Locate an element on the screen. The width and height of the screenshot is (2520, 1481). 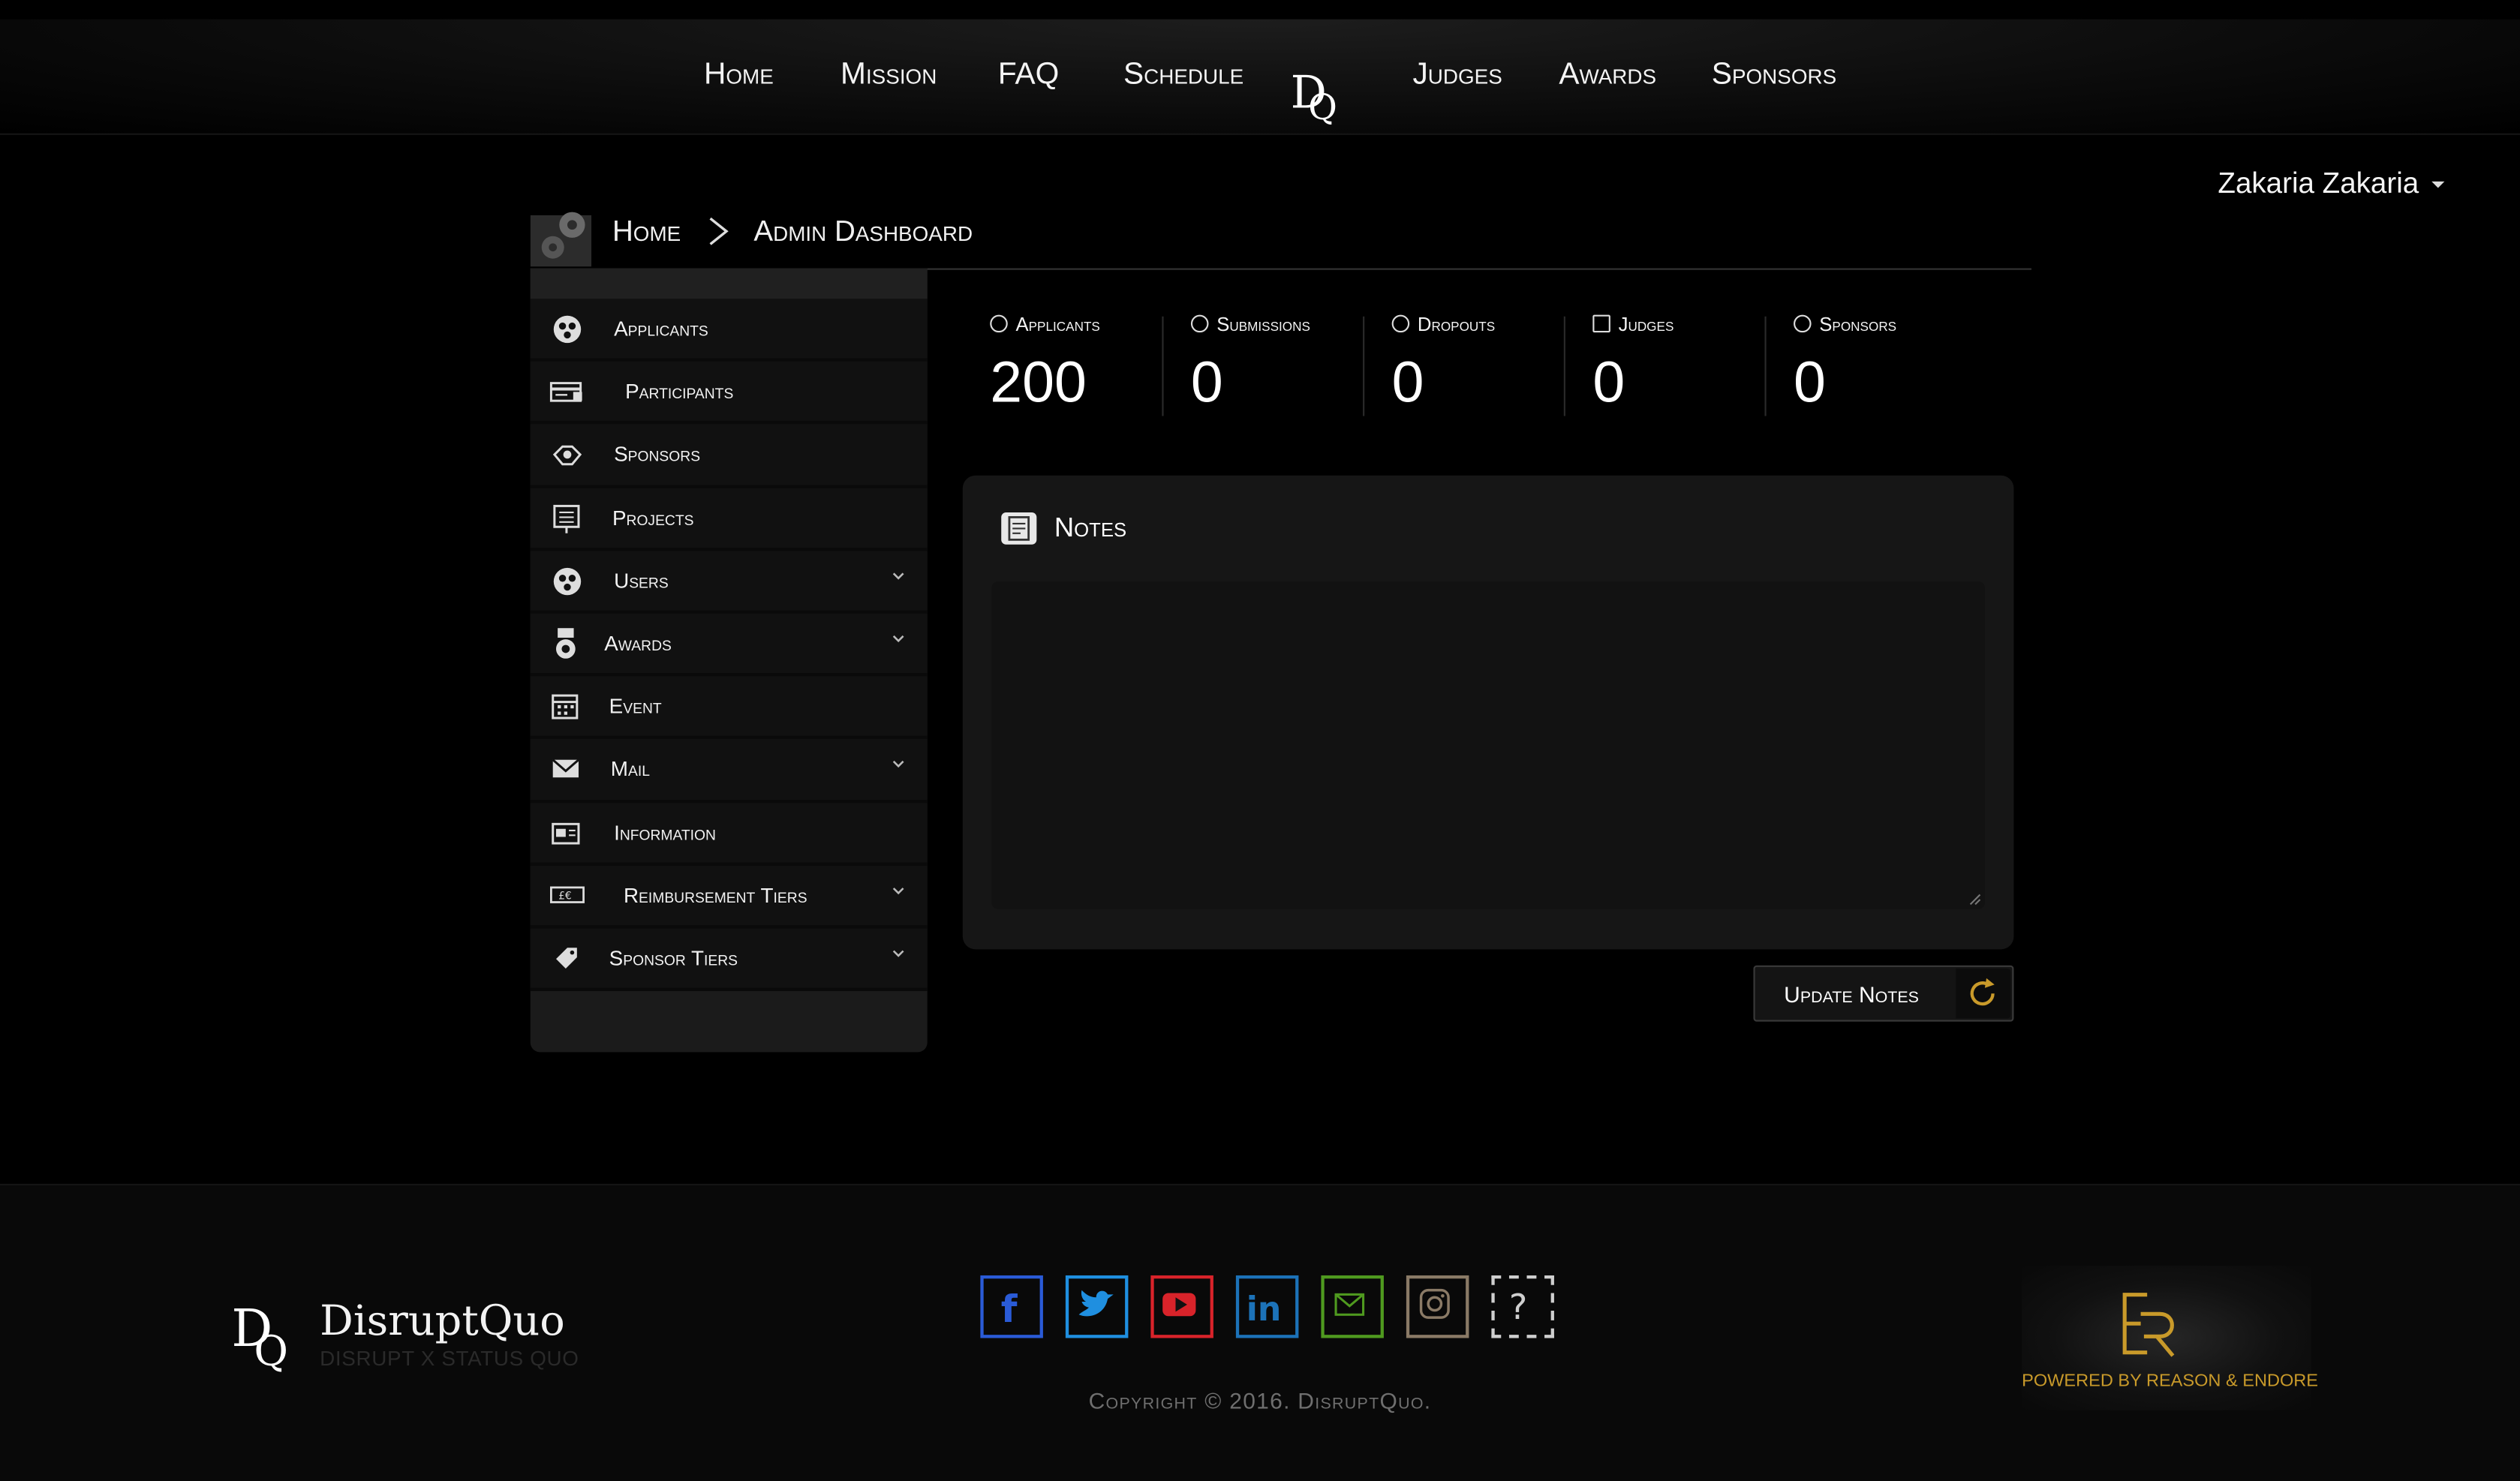
er-logo-icon is located at coordinates (2148, 1325).